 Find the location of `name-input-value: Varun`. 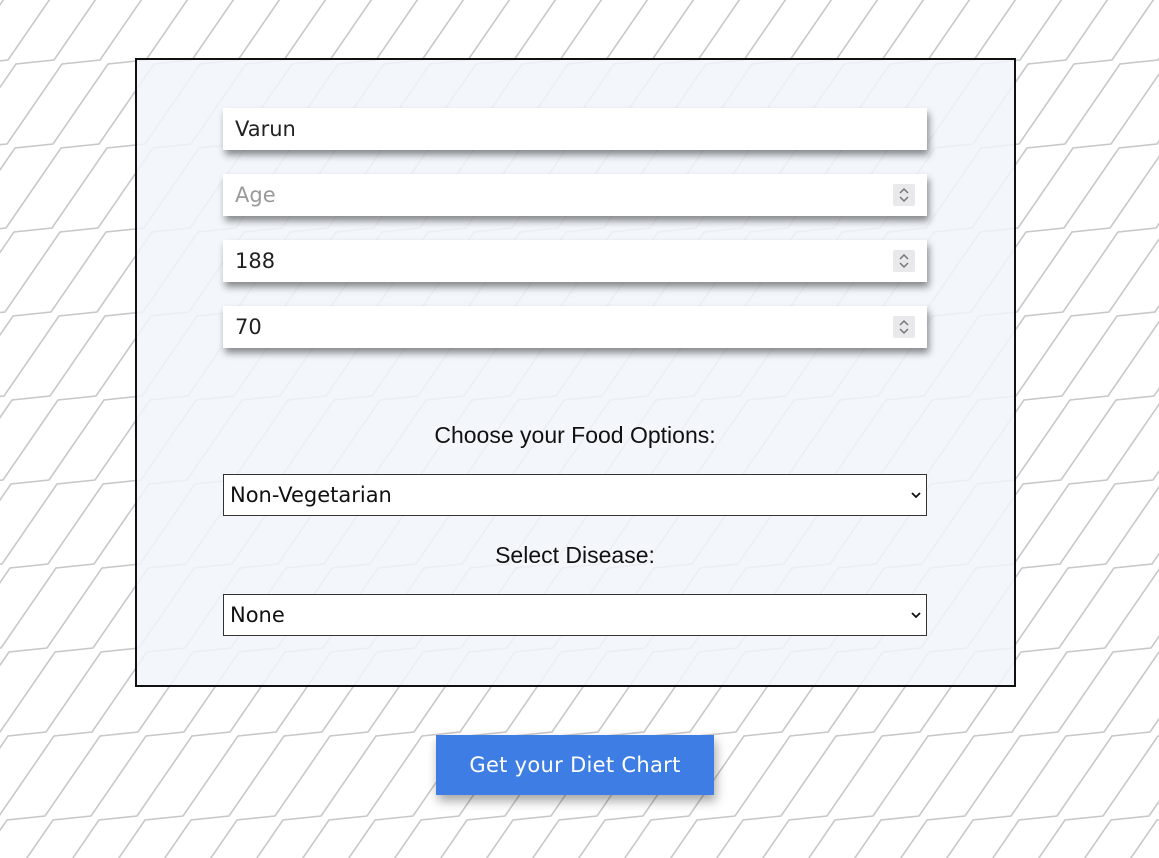

name-input-value: Varun is located at coordinates (265, 129).